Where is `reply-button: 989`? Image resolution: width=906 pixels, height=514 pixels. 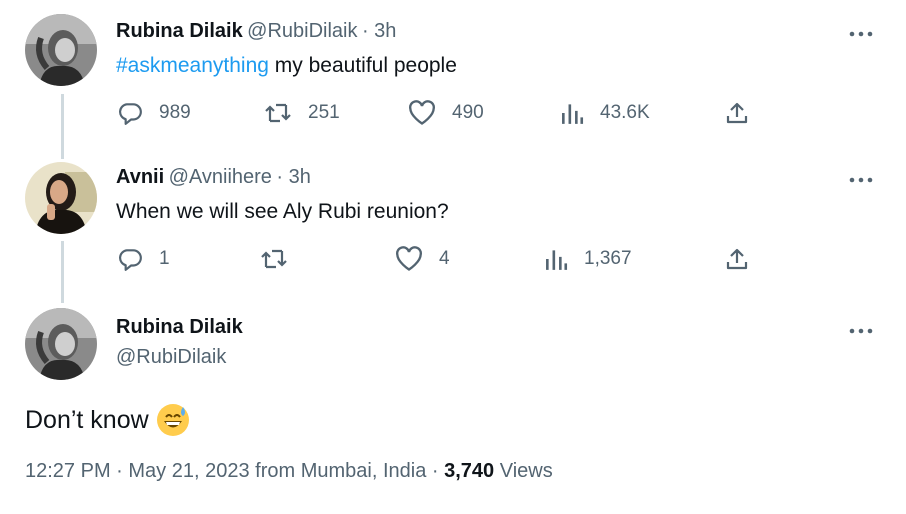
reply-button: 989 is located at coordinates (154, 113).